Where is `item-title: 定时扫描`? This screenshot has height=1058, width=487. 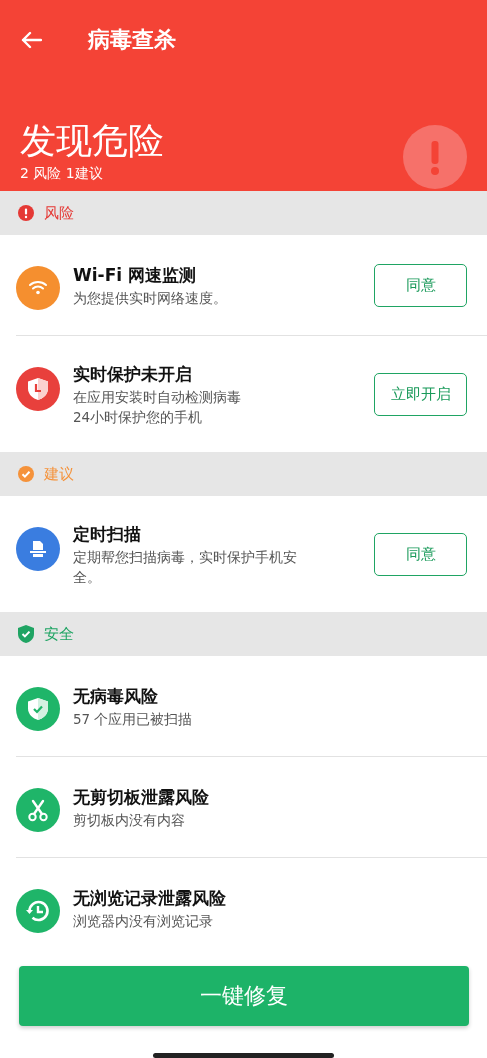 item-title: 定时扫描 is located at coordinates (107, 534).